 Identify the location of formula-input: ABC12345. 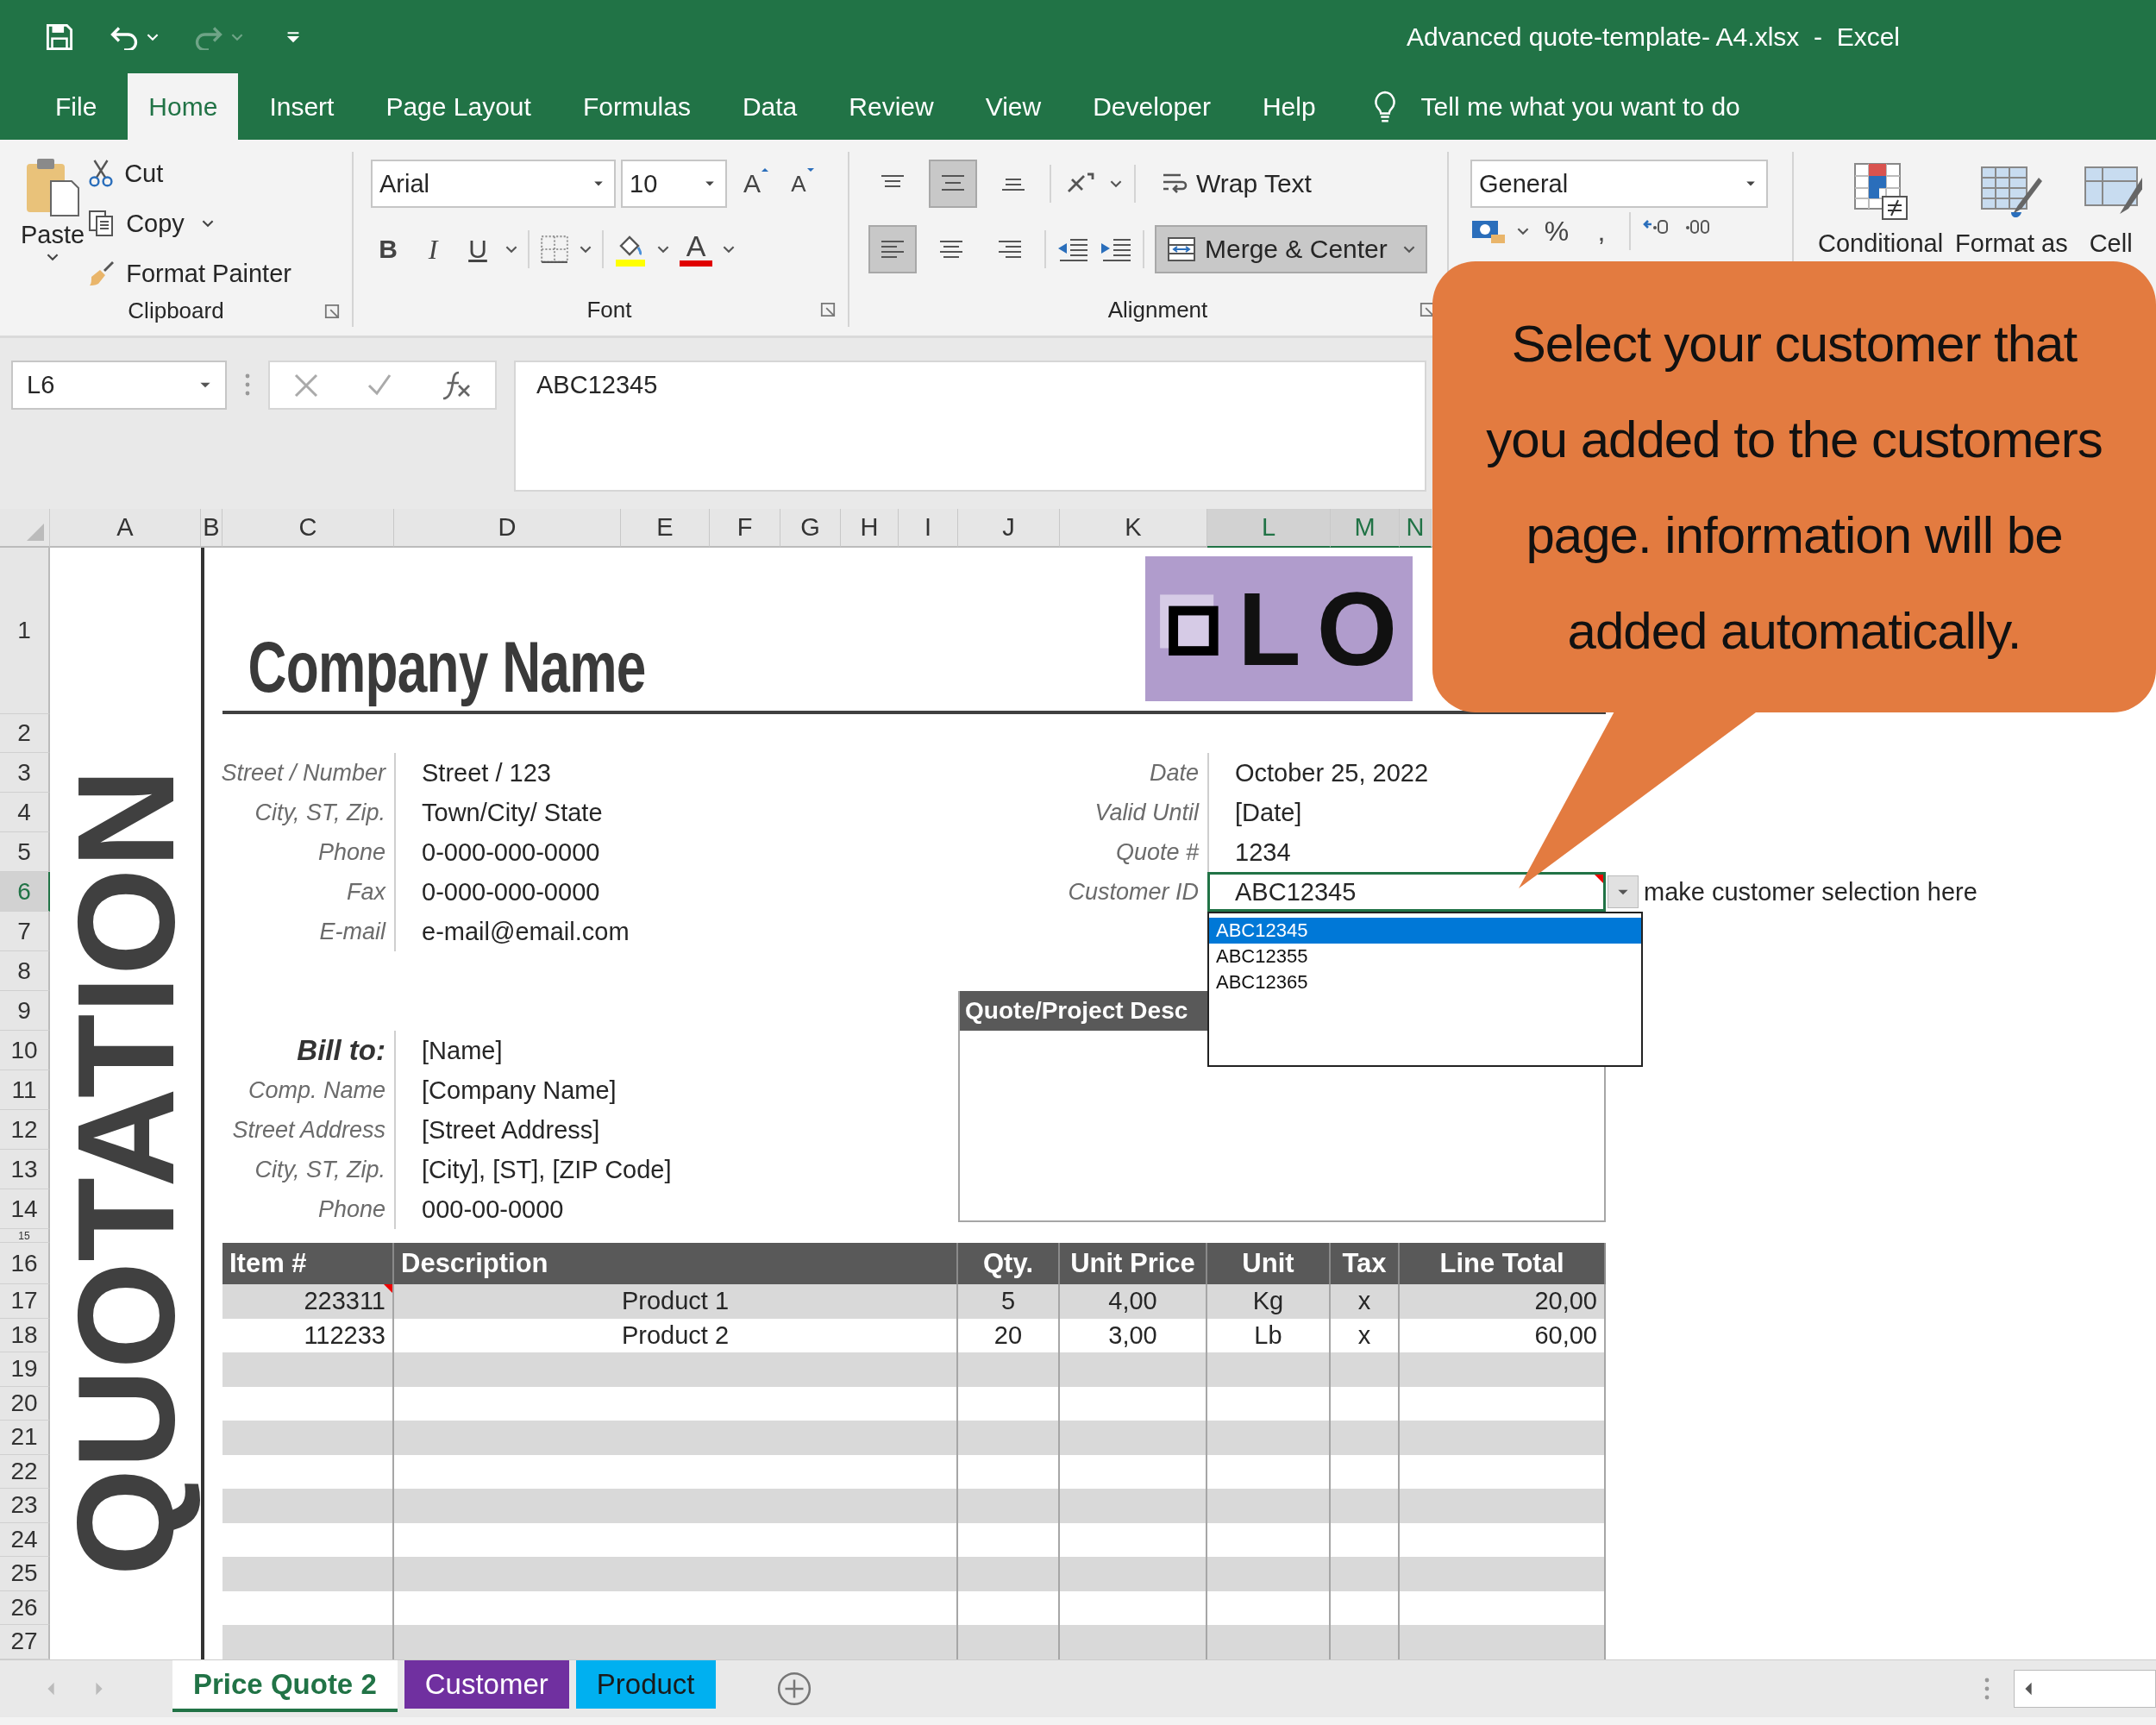
(970, 427).